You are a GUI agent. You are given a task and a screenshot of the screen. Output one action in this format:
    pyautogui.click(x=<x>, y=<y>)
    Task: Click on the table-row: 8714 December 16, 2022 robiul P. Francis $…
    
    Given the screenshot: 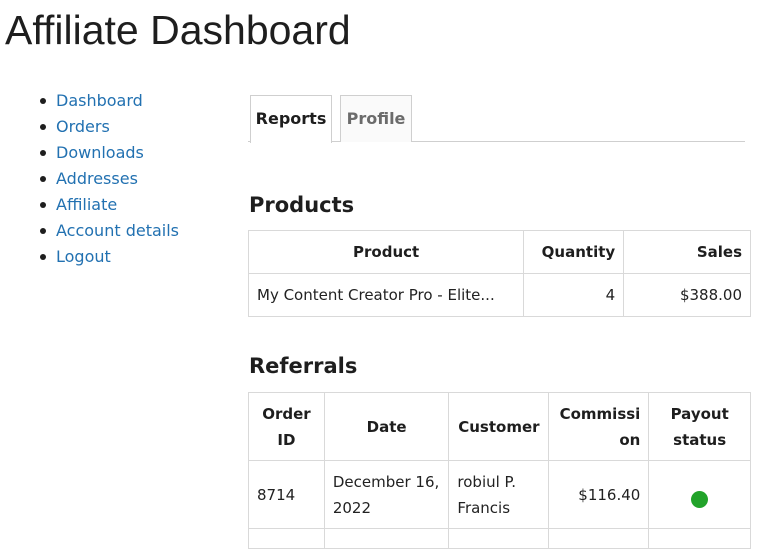 What is the action you would take?
    pyautogui.click(x=499, y=494)
    